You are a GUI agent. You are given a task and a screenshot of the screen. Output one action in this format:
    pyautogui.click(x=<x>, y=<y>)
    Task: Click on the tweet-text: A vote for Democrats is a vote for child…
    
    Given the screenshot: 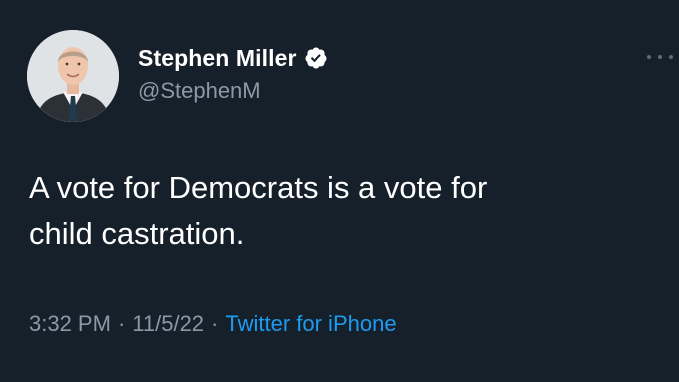 What is the action you would take?
    pyautogui.click(x=258, y=210)
    